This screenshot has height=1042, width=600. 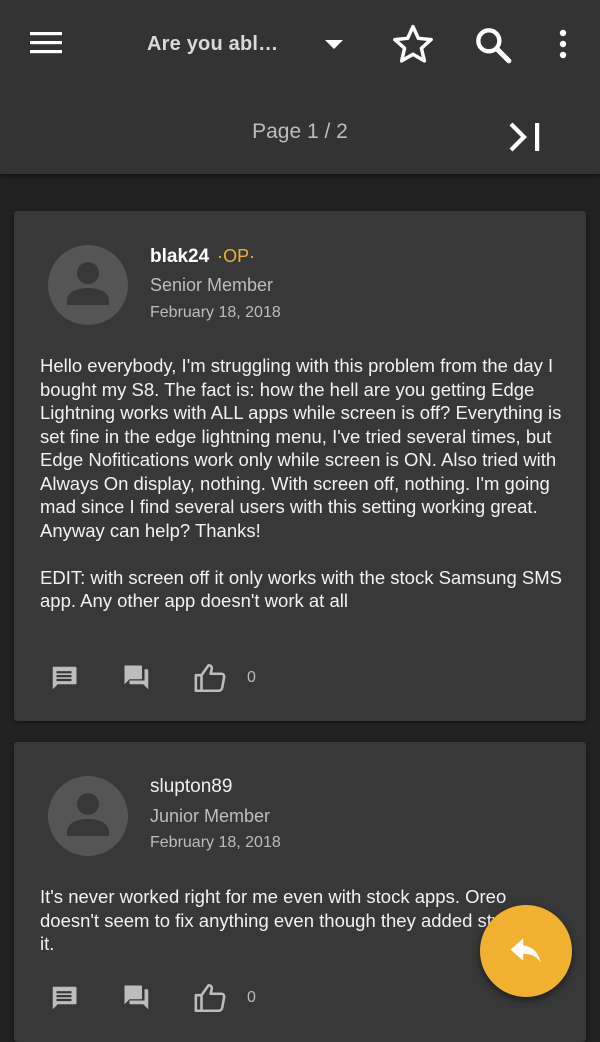 I want to click on dropdown-icon, so click(x=334, y=45).